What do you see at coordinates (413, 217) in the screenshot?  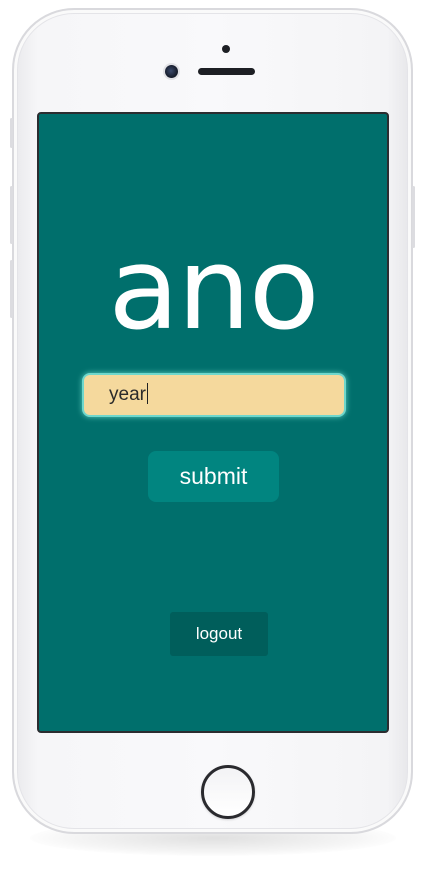 I see `power-button` at bounding box center [413, 217].